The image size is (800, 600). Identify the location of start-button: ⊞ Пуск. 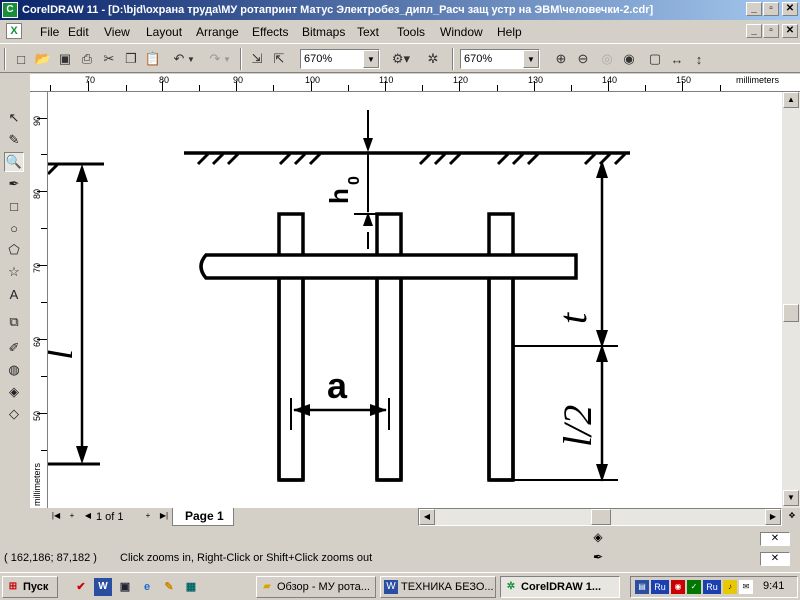
(30, 587).